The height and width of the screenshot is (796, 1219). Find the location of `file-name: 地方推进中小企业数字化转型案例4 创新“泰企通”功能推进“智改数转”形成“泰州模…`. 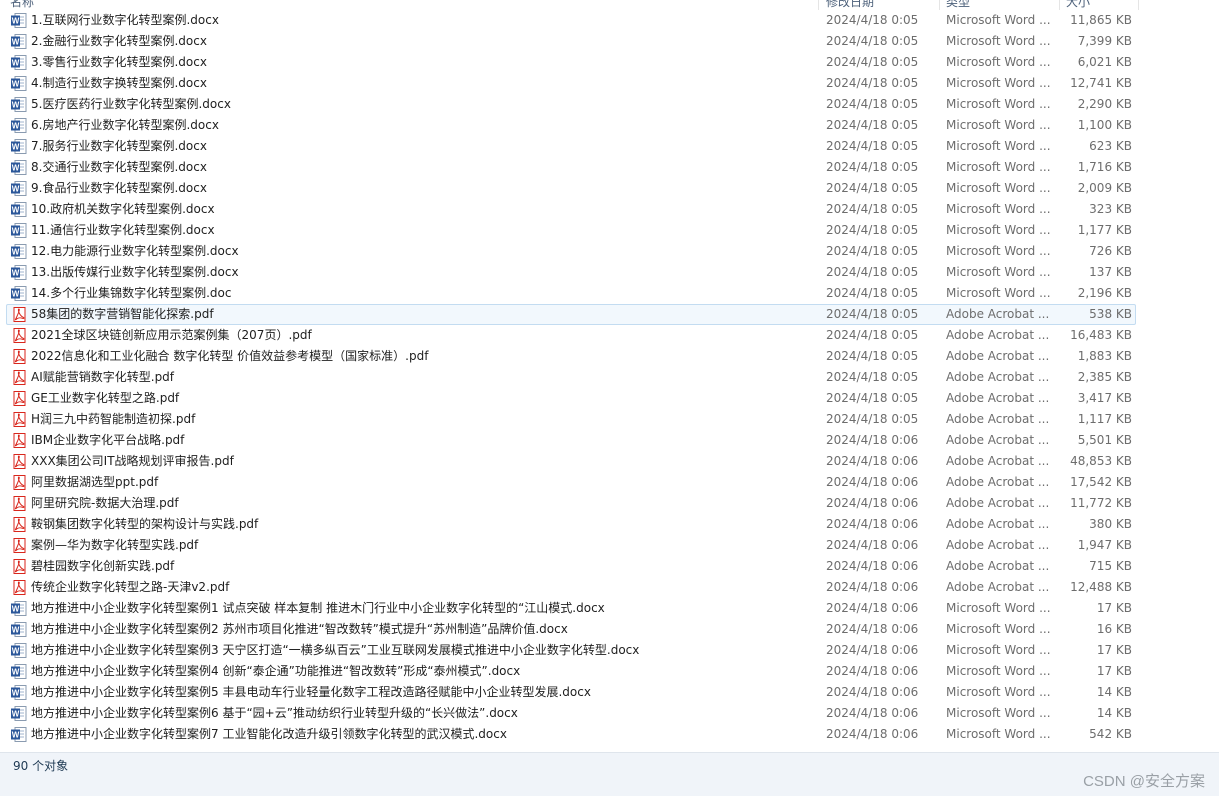

file-name: 地方推进中小企业数字化转型案例4 创新“泰企通”功能推进“智改数转”形成“泰州模… is located at coordinates (276, 671).